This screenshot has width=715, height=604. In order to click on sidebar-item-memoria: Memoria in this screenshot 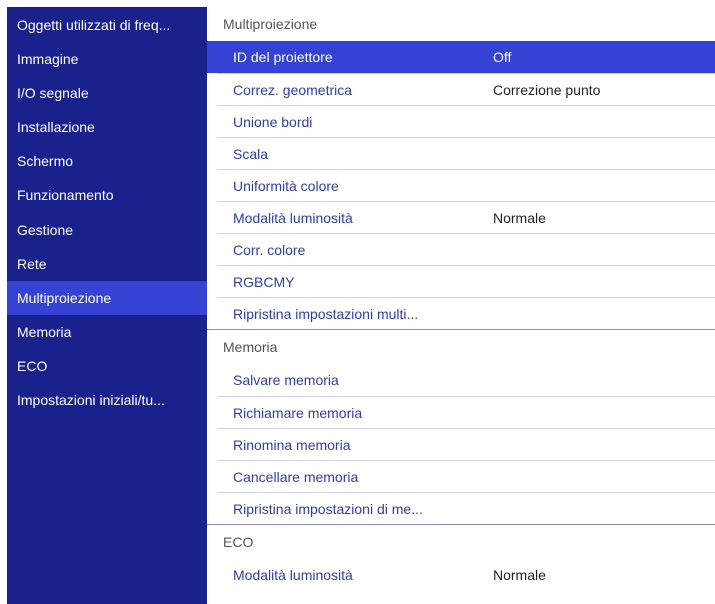, I will do `click(107, 332)`.